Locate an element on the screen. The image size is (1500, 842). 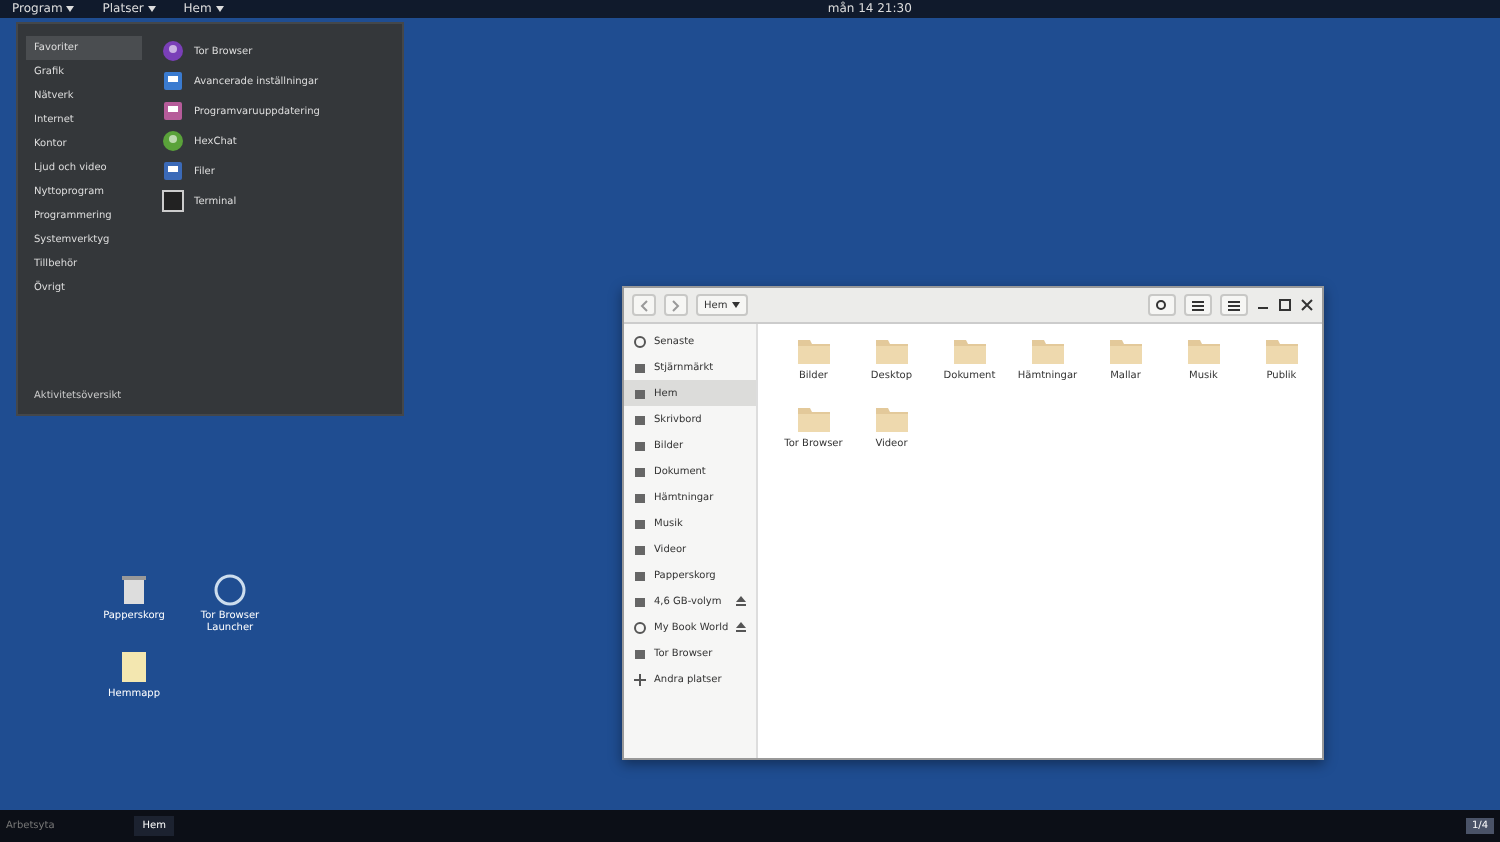
view-button is located at coordinates (1198, 305).